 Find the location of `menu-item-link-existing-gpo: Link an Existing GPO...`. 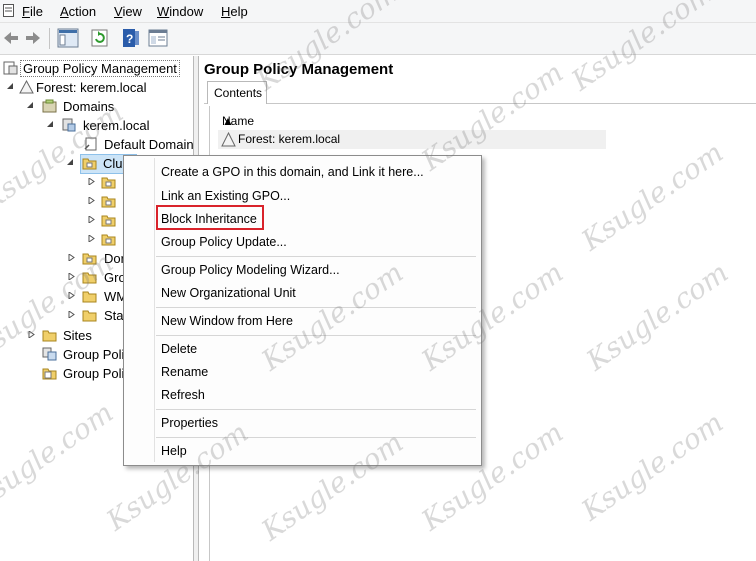

menu-item-link-existing-gpo: Link an Existing GPO... is located at coordinates (225, 196).